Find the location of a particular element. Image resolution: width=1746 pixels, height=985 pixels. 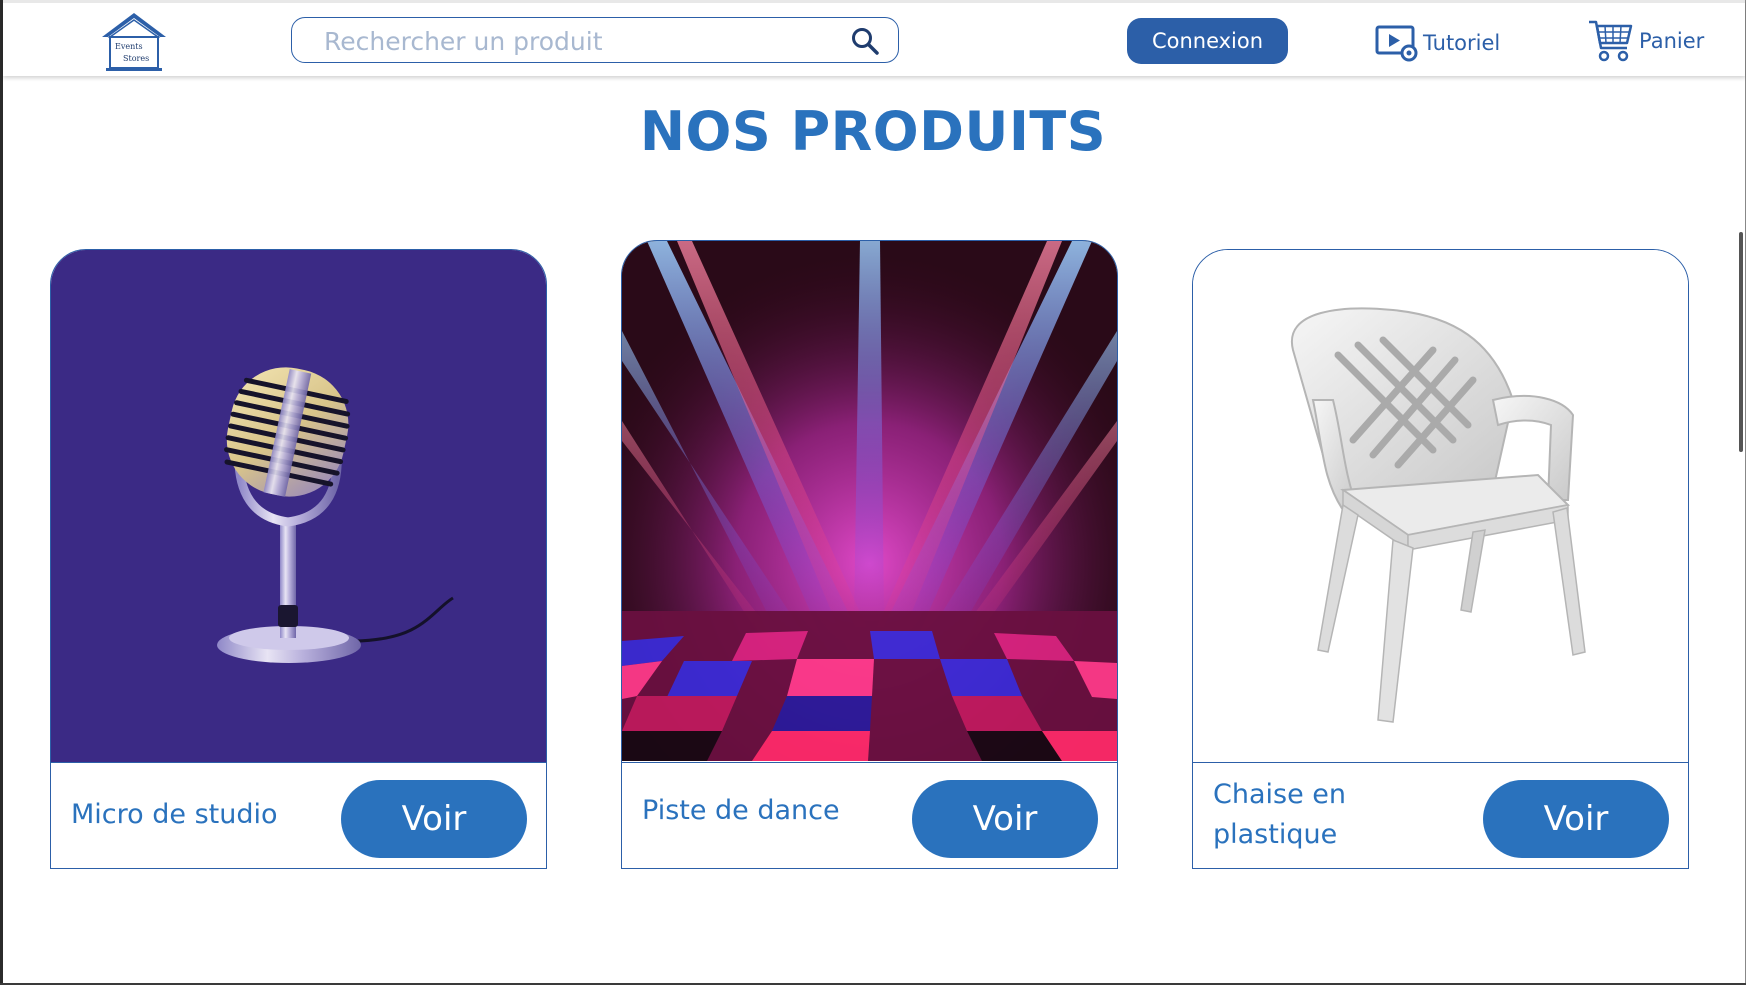

plastic-chair-image is located at coordinates (1440, 506).